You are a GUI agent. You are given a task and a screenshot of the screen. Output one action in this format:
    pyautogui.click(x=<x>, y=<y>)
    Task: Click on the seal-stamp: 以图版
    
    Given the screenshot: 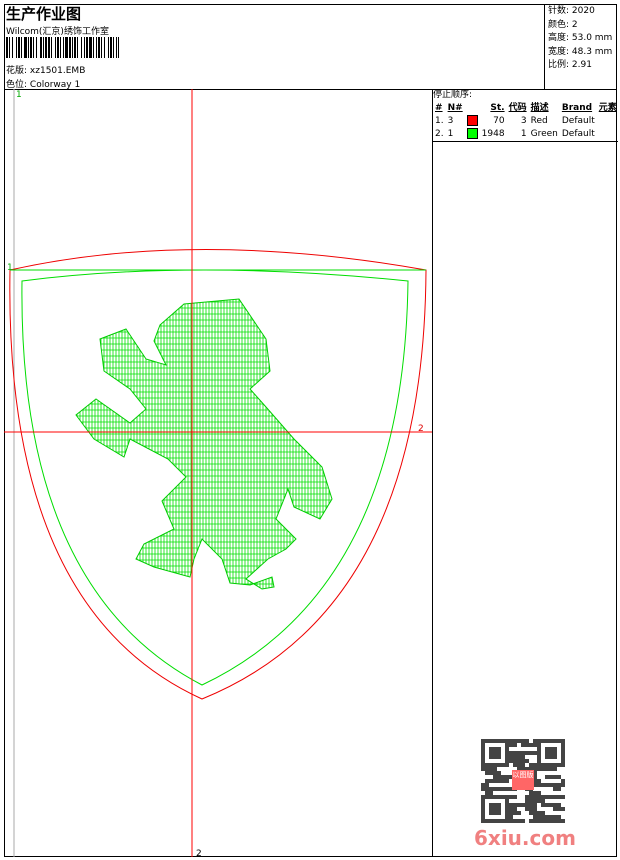 What is the action you would take?
    pyautogui.click(x=523, y=780)
    